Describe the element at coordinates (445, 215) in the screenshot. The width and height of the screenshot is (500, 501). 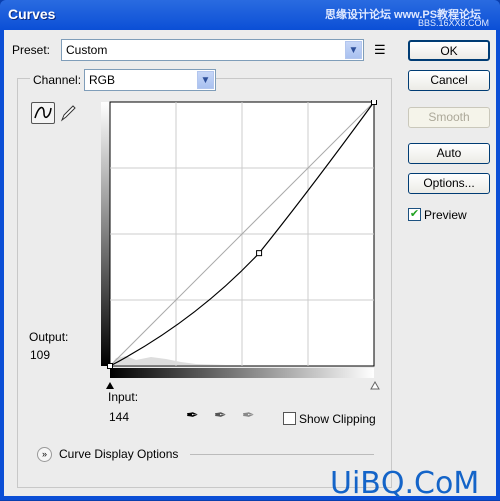
I see `preview-label: Preview` at that location.